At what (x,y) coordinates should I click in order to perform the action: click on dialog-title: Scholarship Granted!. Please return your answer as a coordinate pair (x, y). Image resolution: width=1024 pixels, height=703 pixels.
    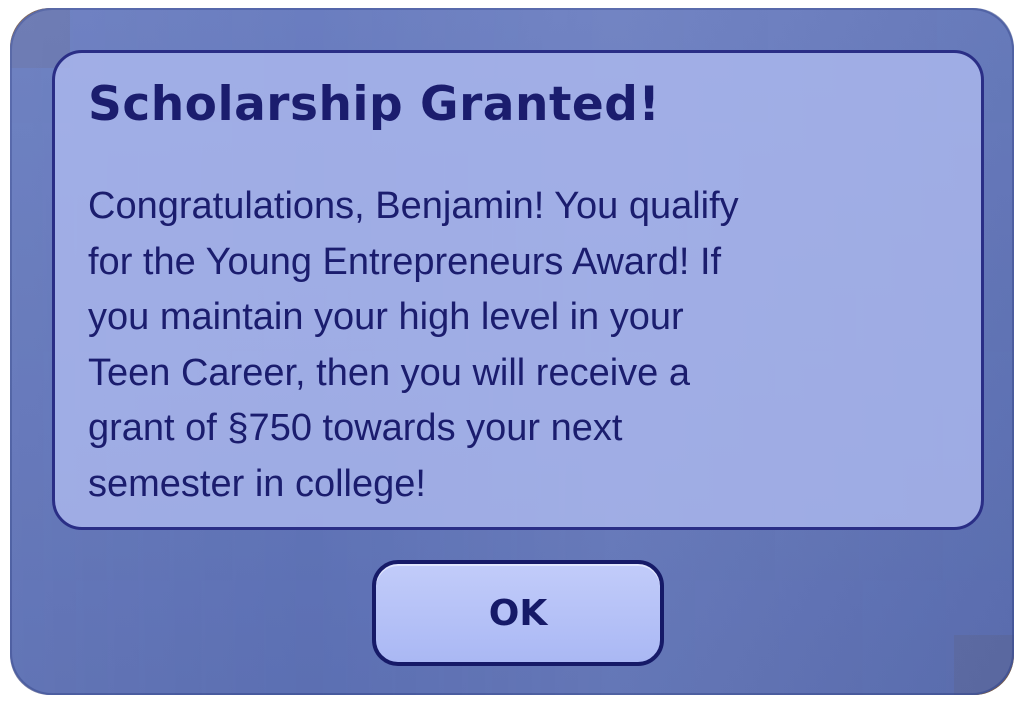
    Looking at the image, I should click on (374, 104).